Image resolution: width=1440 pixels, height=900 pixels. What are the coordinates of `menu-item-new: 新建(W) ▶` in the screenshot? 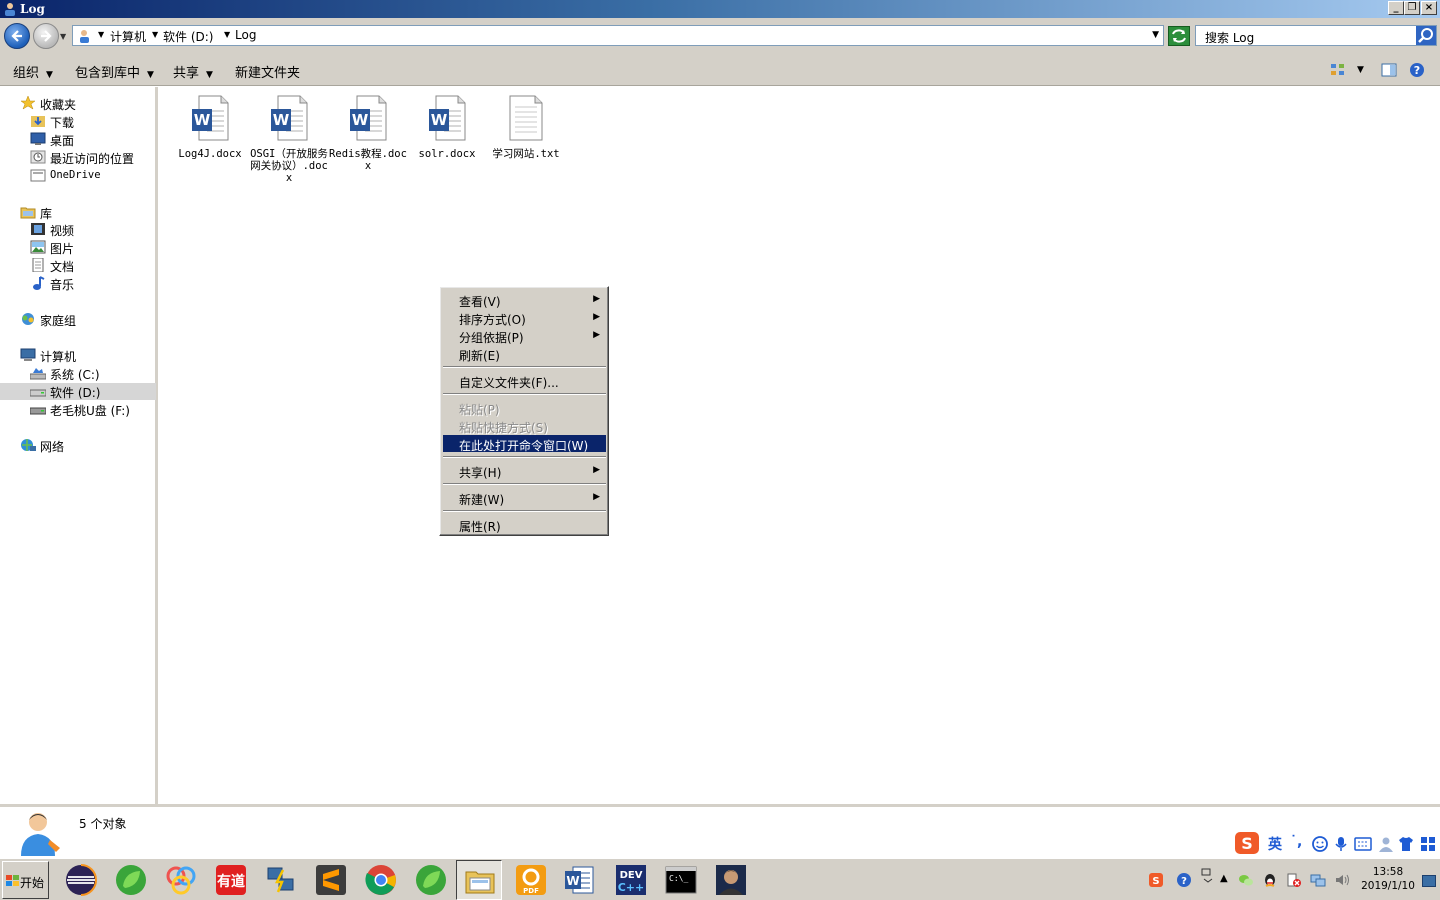 It's located at (524, 498).